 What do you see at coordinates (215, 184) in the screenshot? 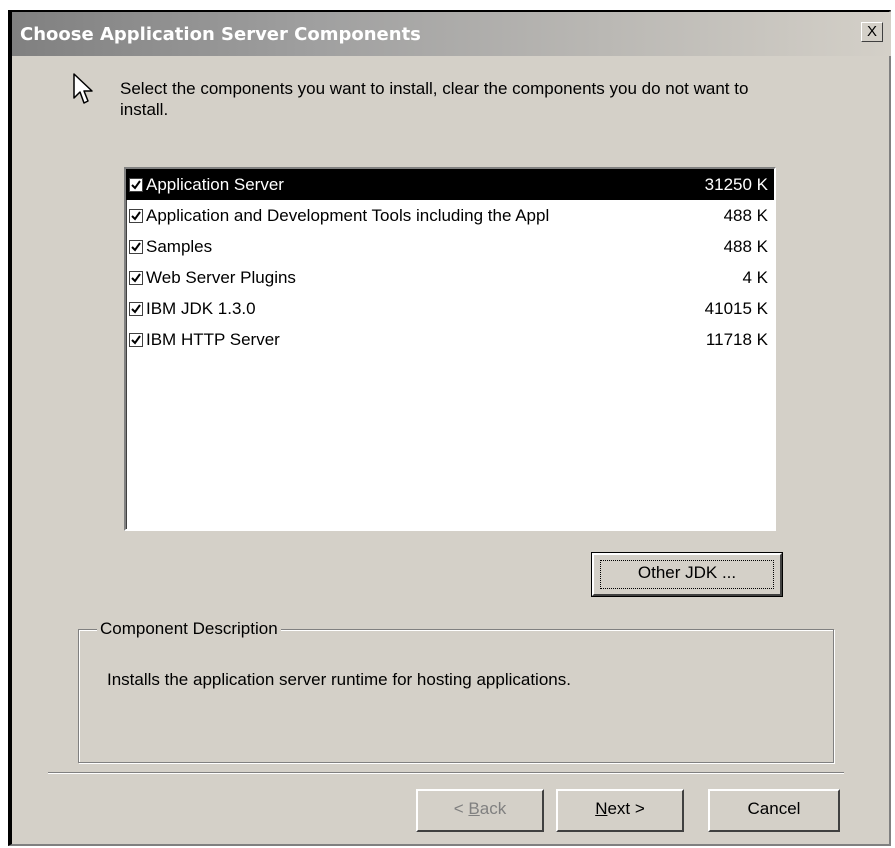
I see `component-name: Application Server` at bounding box center [215, 184].